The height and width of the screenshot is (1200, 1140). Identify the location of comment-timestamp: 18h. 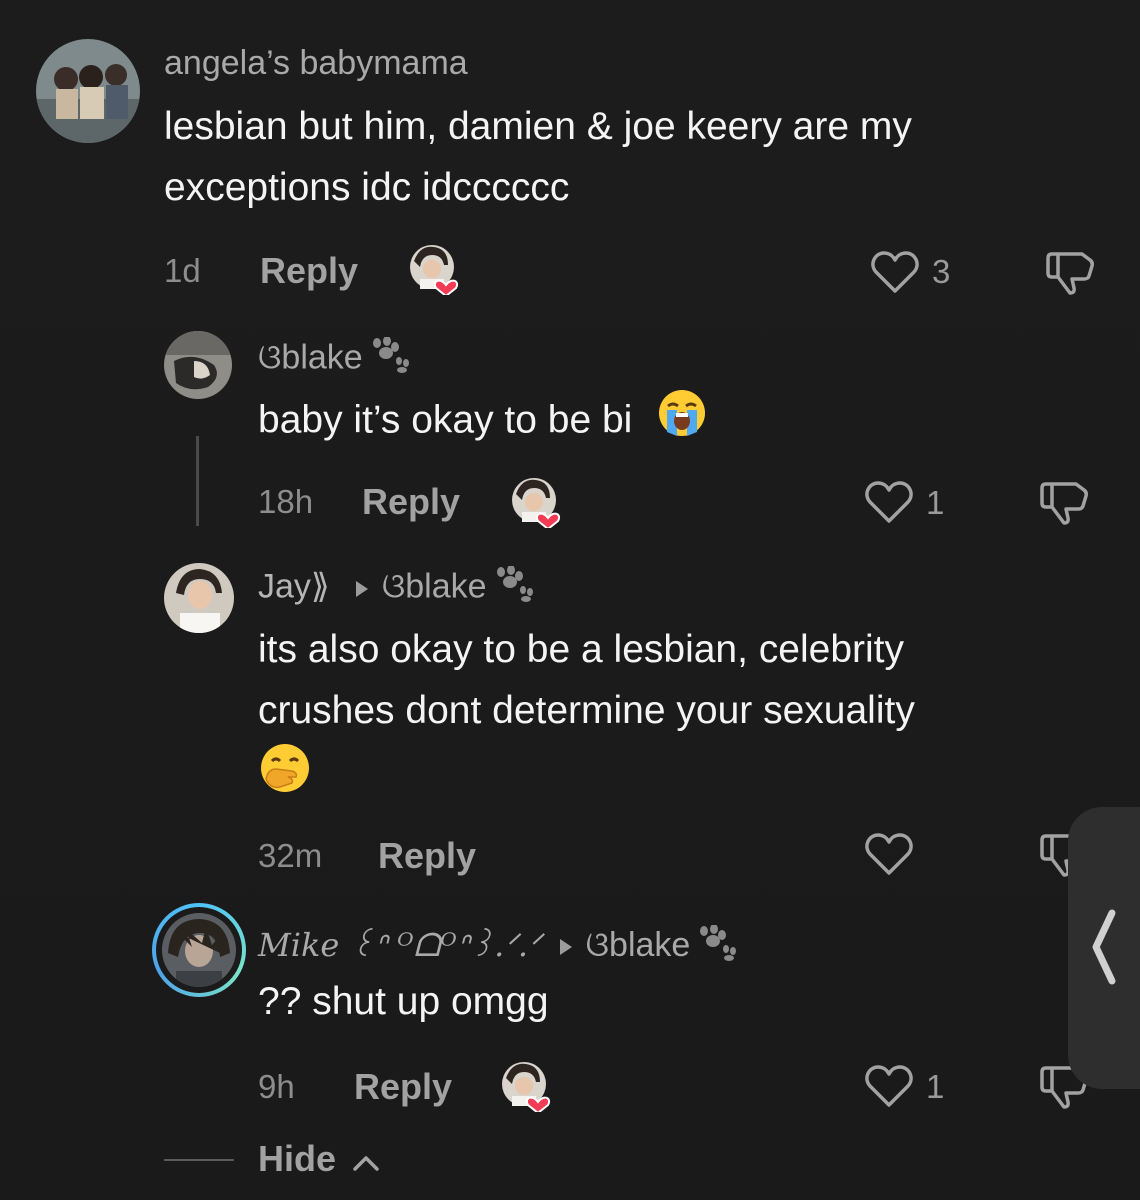
(286, 501).